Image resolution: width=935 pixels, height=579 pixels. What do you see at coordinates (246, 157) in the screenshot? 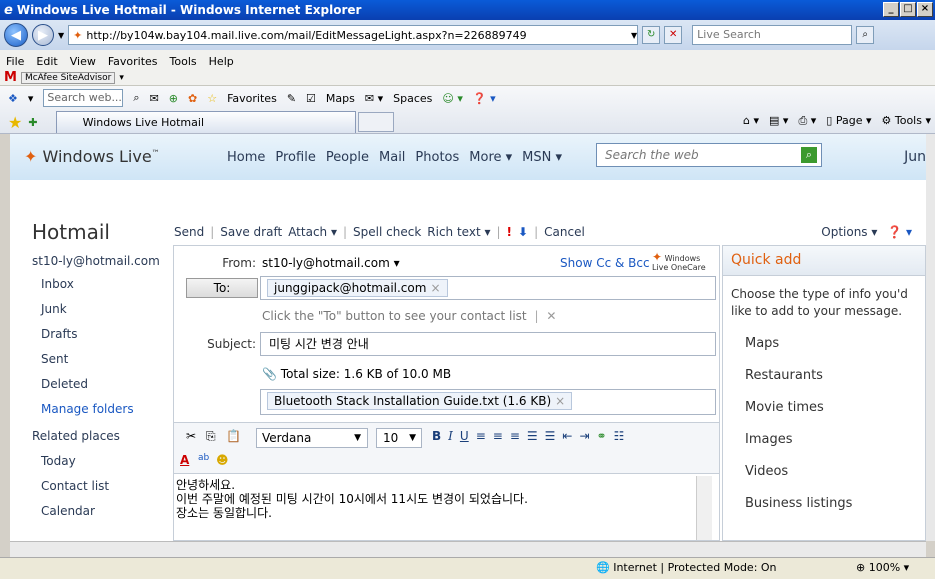
I see `nav-home: Home` at bounding box center [246, 157].